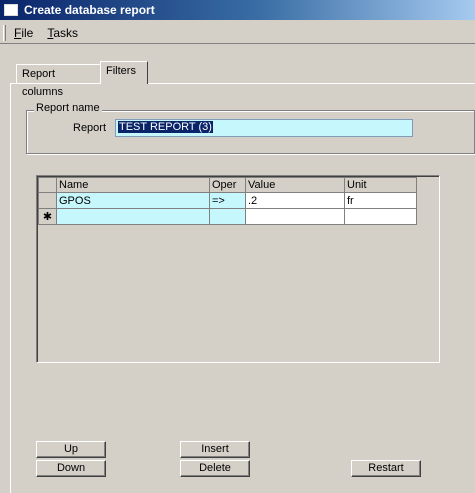 This screenshot has width=475, height=493. I want to click on down-button: Down, so click(71, 468).